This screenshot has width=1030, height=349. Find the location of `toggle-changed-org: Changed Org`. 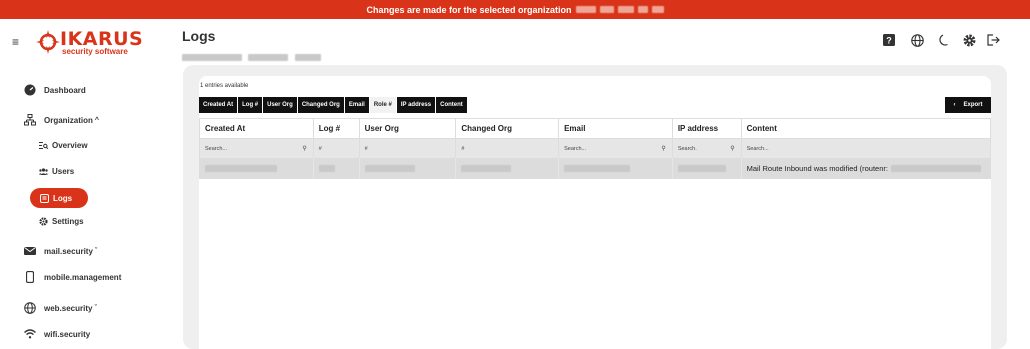

toggle-changed-org: Changed Org is located at coordinates (320, 105).